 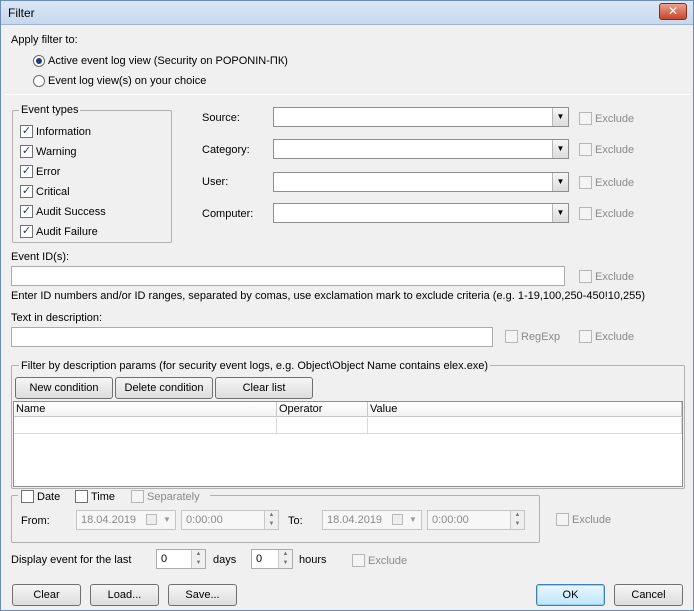 I want to click on user-combo: ▼, so click(x=421, y=182).